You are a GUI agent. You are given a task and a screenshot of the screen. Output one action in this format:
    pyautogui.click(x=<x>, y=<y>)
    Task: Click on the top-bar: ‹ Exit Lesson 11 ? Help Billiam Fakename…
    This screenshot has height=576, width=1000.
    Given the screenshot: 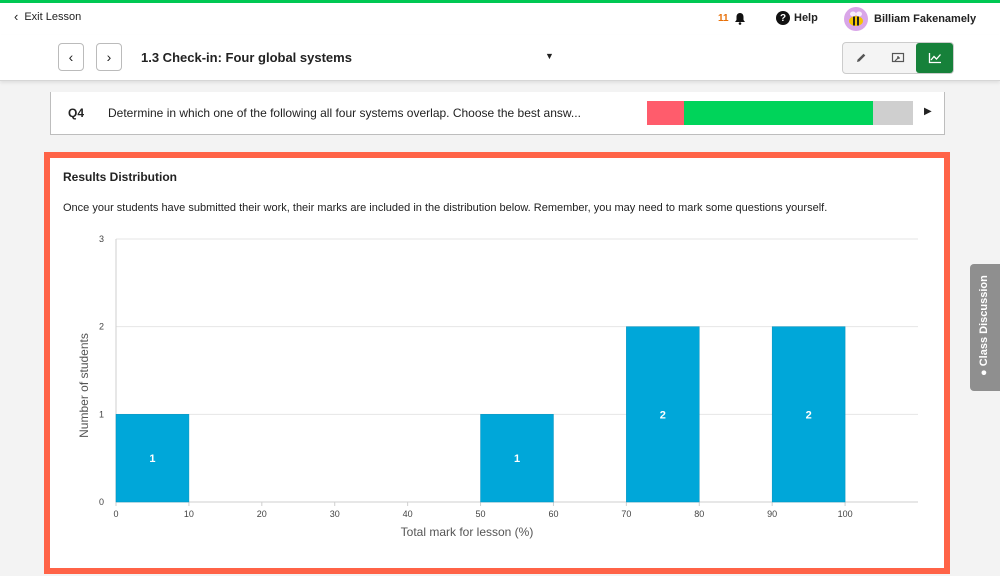 What is the action you would take?
    pyautogui.click(x=500, y=19)
    